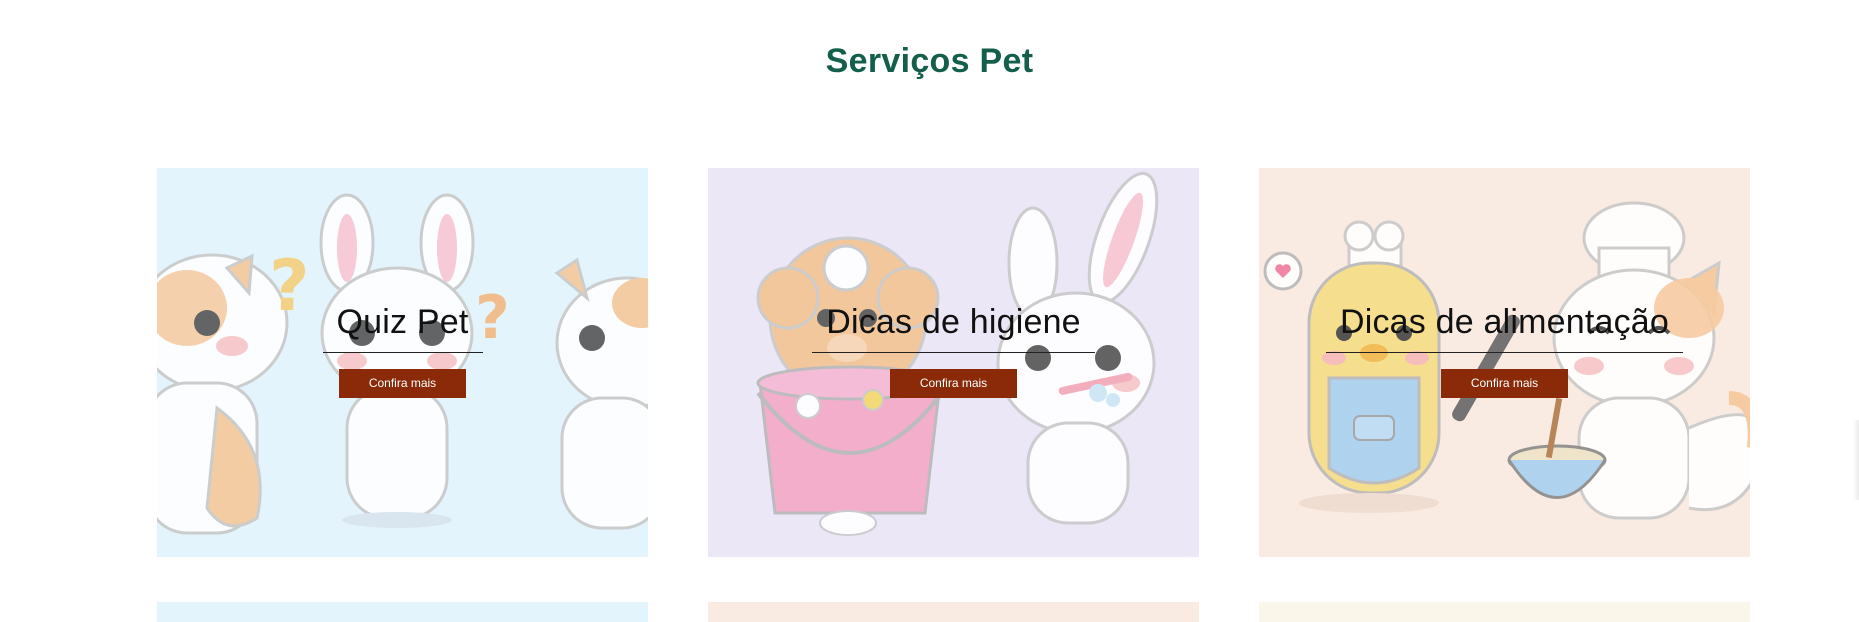  I want to click on section-title: Serviços Pet, so click(929, 61).